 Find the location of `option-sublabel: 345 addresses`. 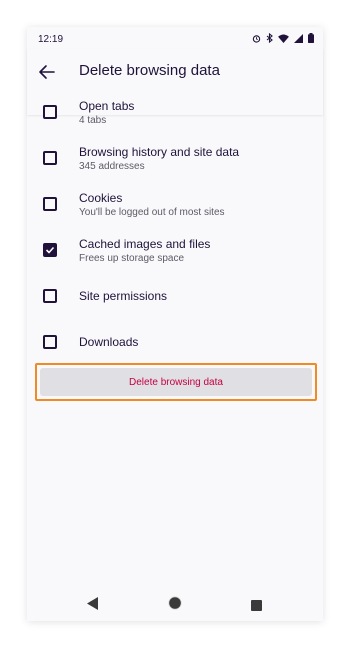

option-sublabel: 345 addresses is located at coordinates (112, 166).